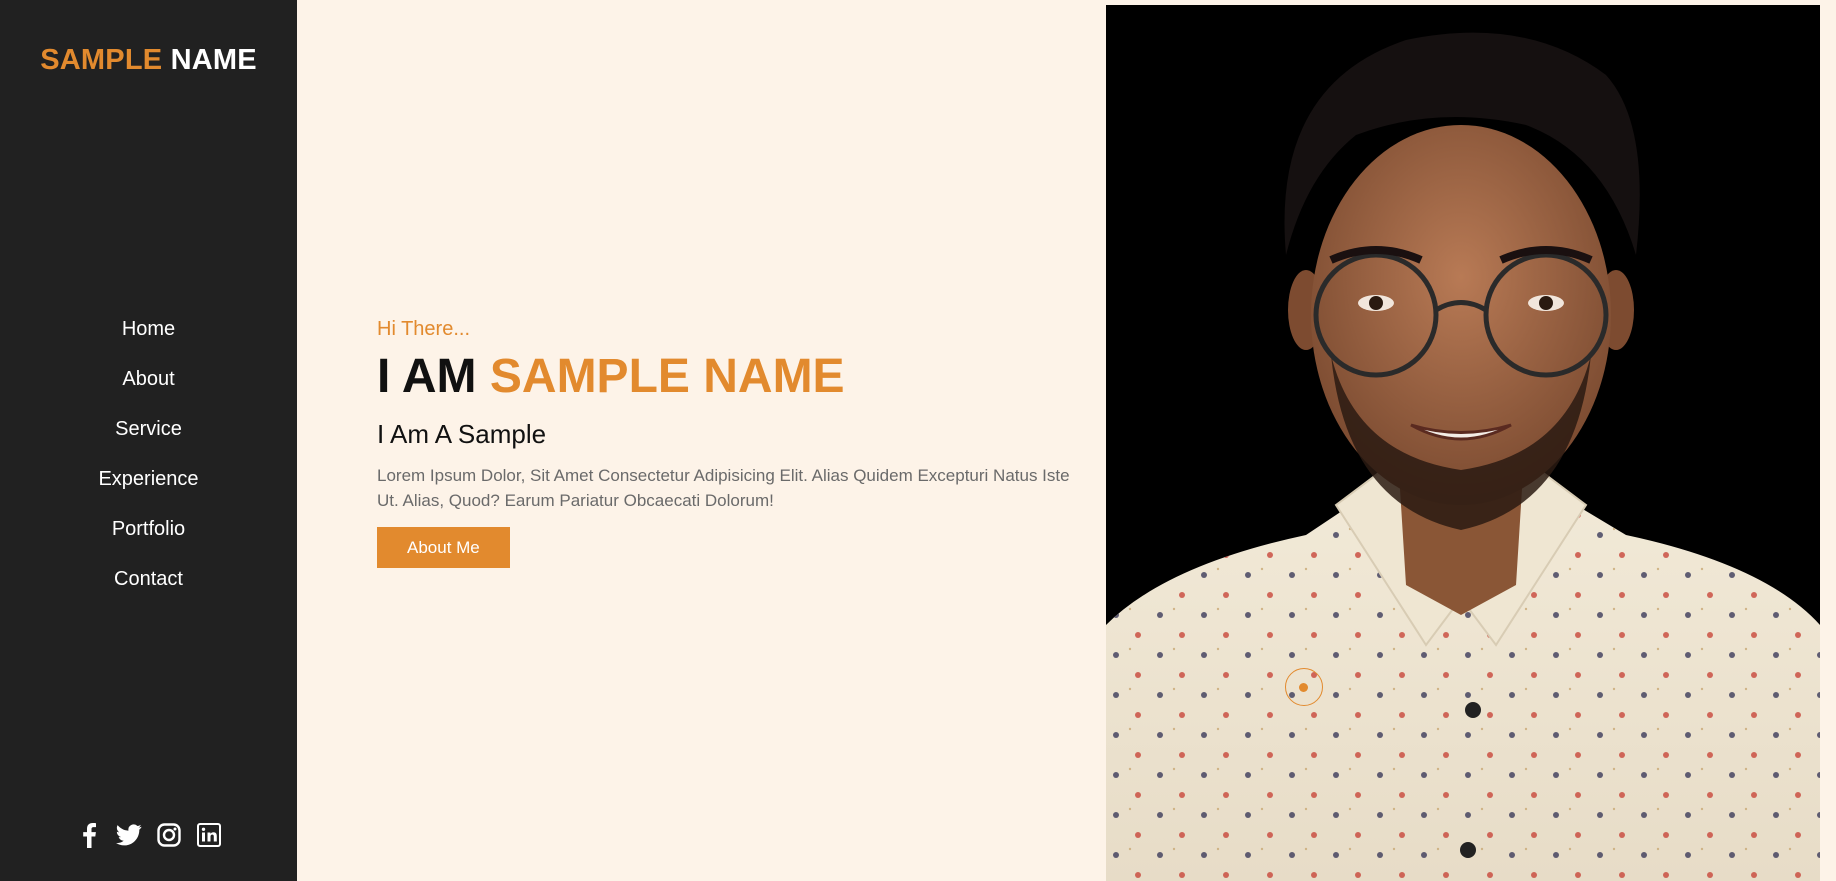 Image resolution: width=1836 pixels, height=881 pixels. I want to click on cursor-dot, so click(1303, 687).